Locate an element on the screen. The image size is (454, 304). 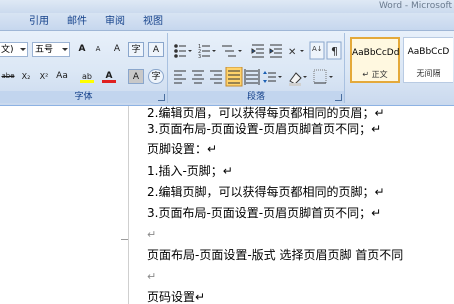
superscript-button: X² is located at coordinates (44, 76).